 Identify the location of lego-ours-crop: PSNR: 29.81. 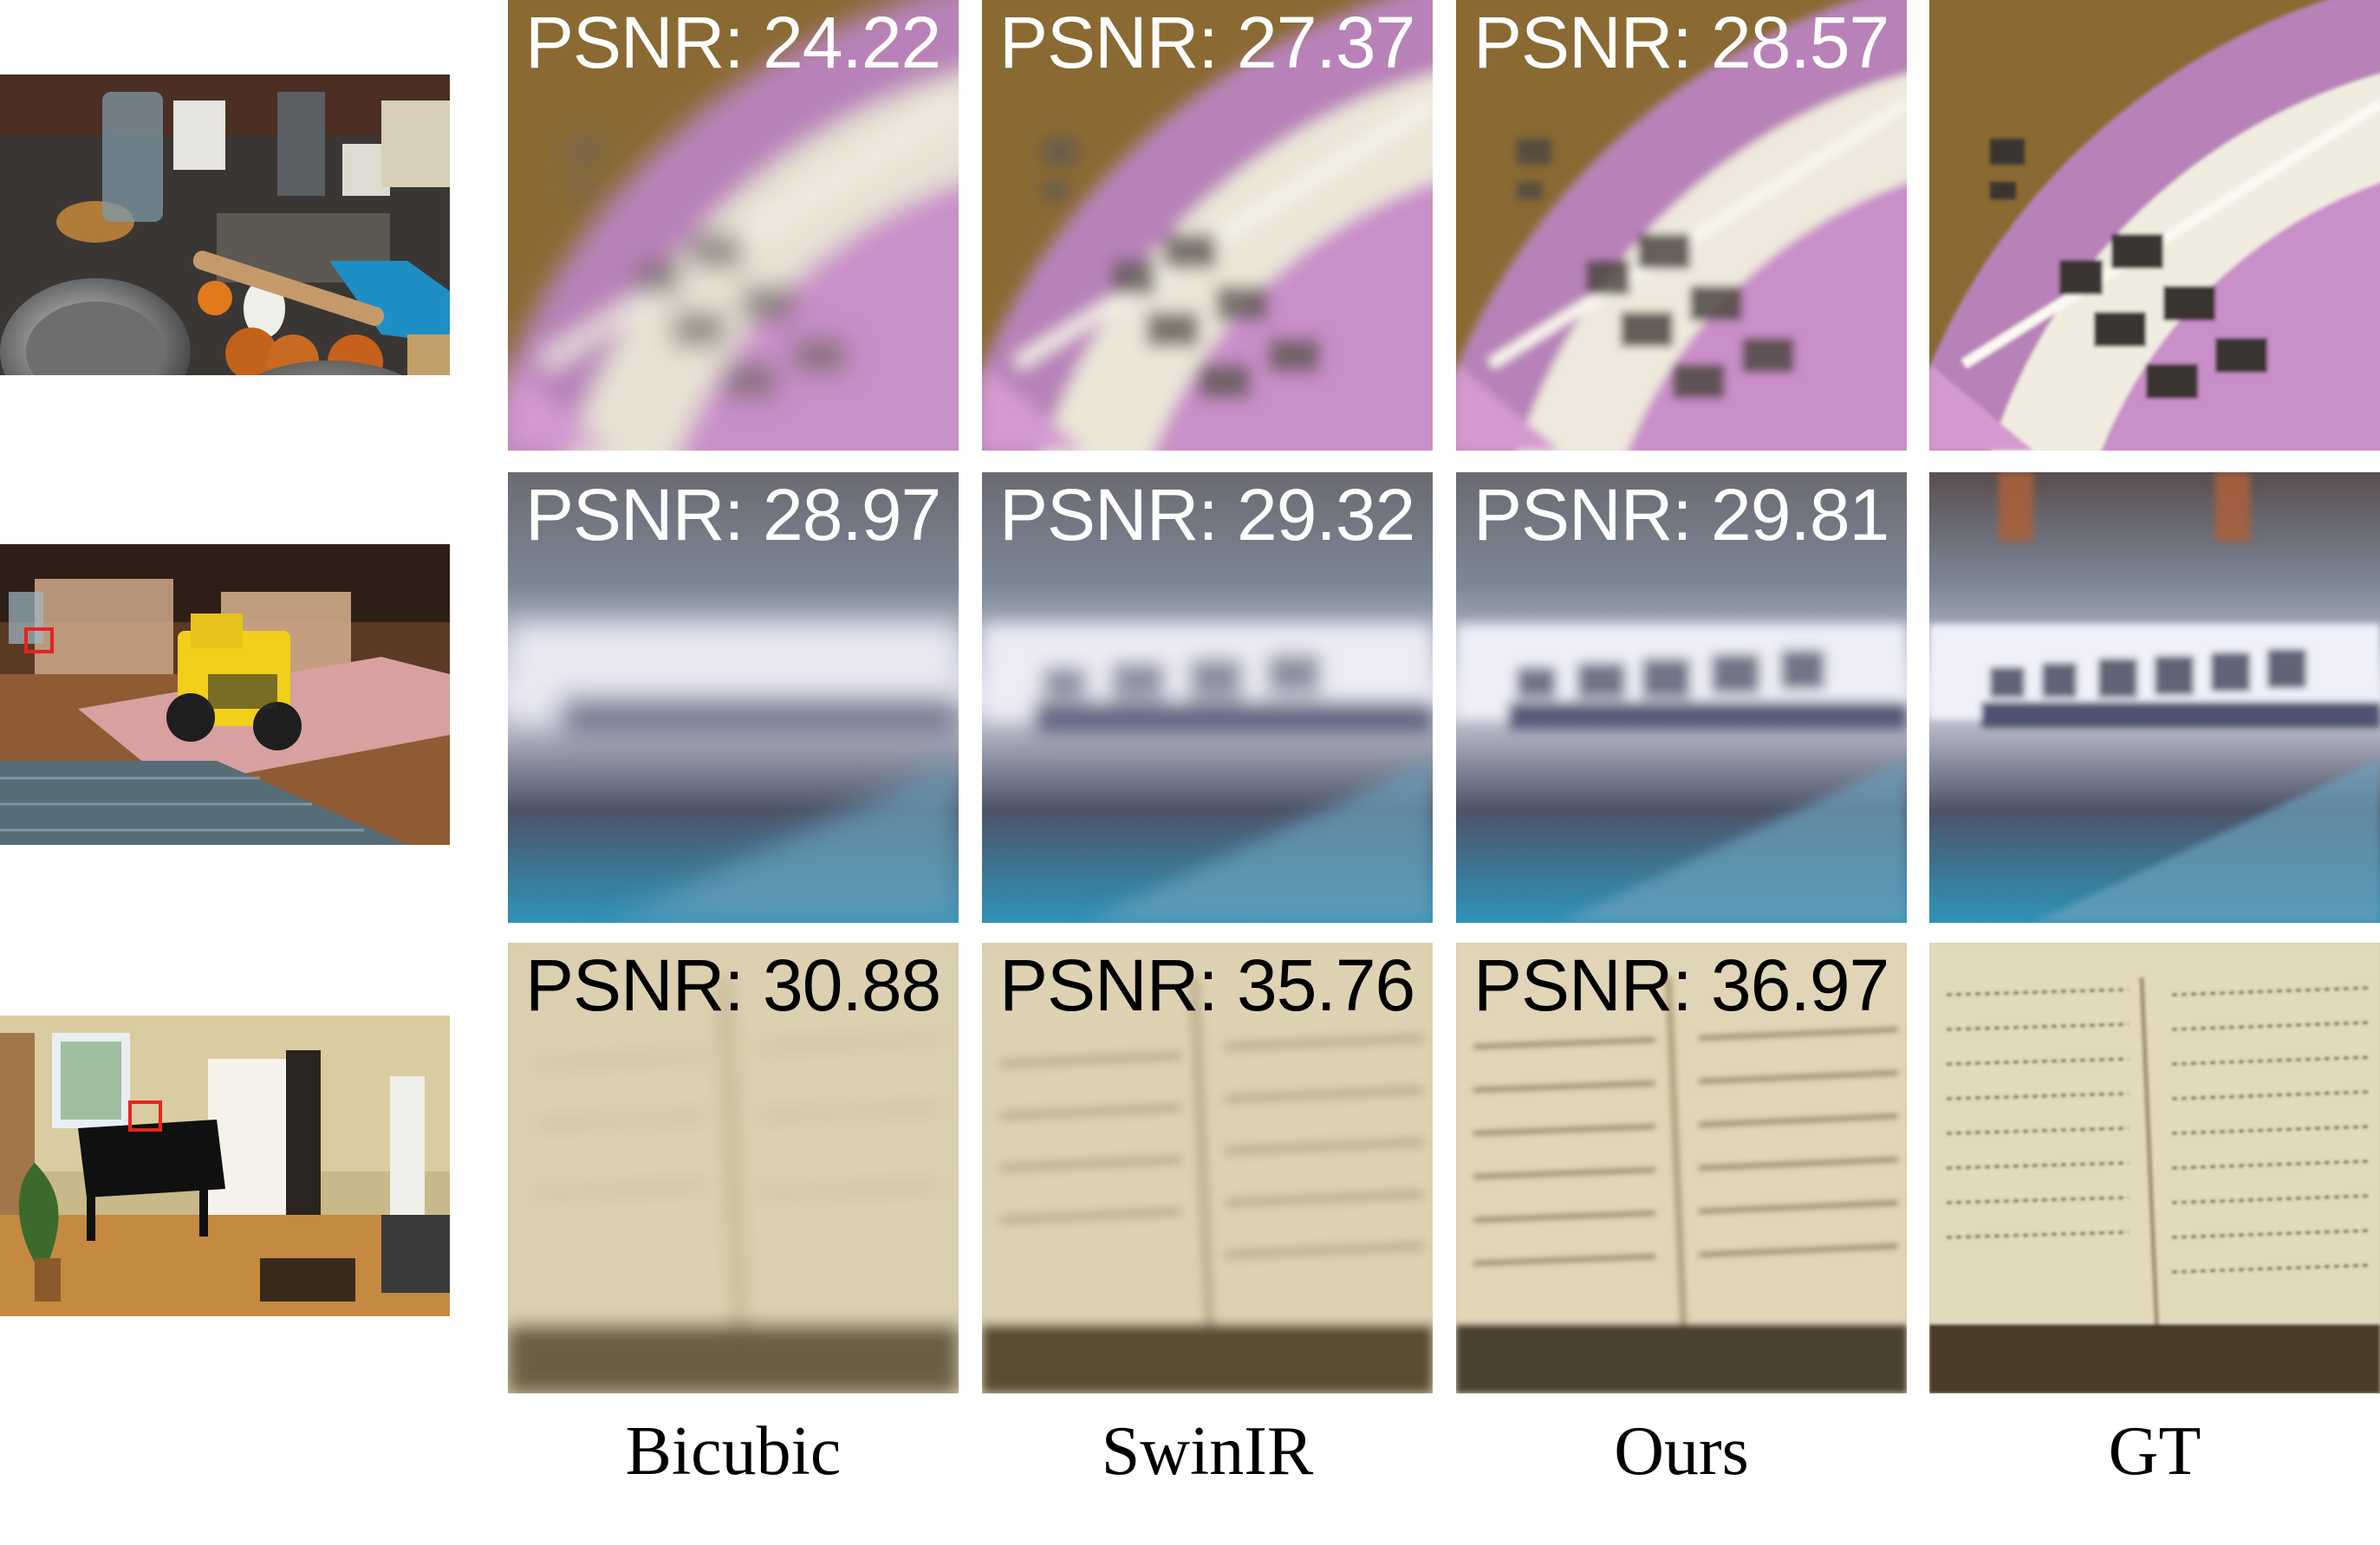
(1681, 697).